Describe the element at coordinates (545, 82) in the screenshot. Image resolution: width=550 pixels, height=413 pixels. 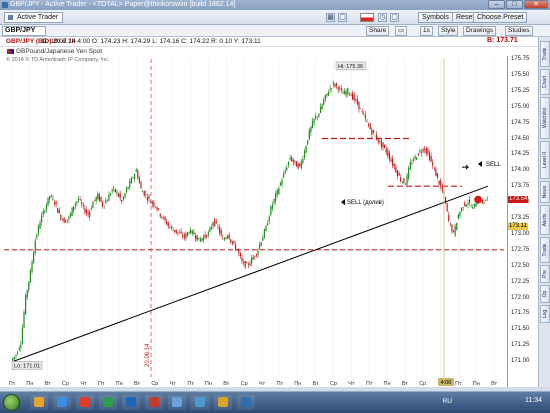
I see `sidebar-tab: Chart` at that location.